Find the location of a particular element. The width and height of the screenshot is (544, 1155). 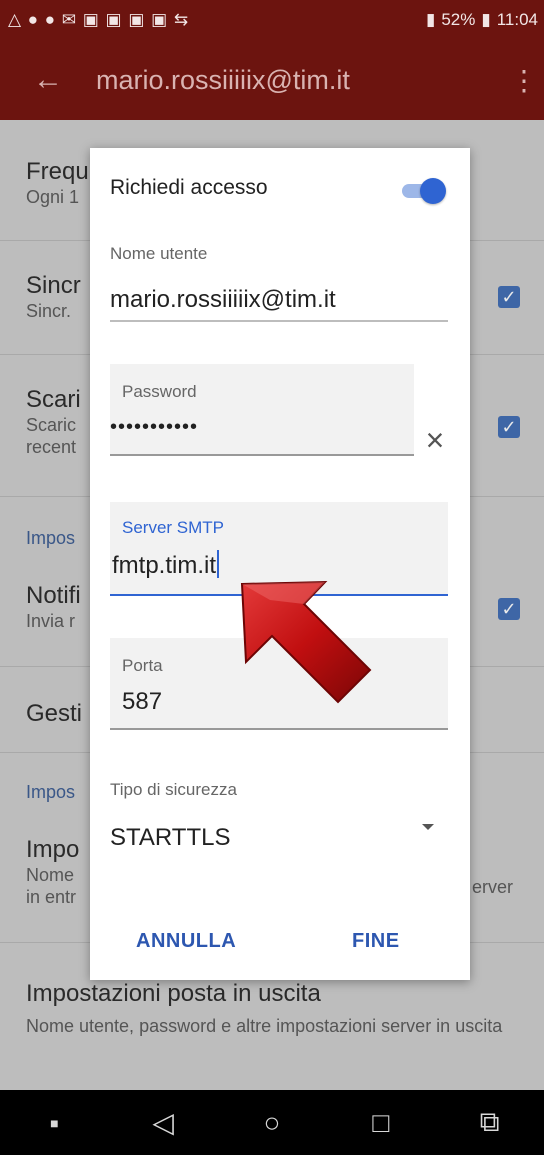

settings-item-notifications: Notifi Invia r is located at coordinates (53, 606).